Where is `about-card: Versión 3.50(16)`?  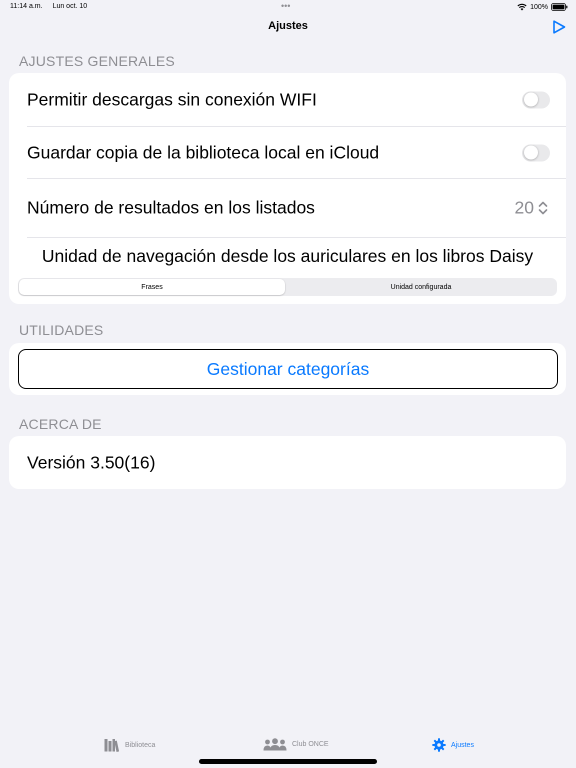 about-card: Versión 3.50(16) is located at coordinates (287, 462).